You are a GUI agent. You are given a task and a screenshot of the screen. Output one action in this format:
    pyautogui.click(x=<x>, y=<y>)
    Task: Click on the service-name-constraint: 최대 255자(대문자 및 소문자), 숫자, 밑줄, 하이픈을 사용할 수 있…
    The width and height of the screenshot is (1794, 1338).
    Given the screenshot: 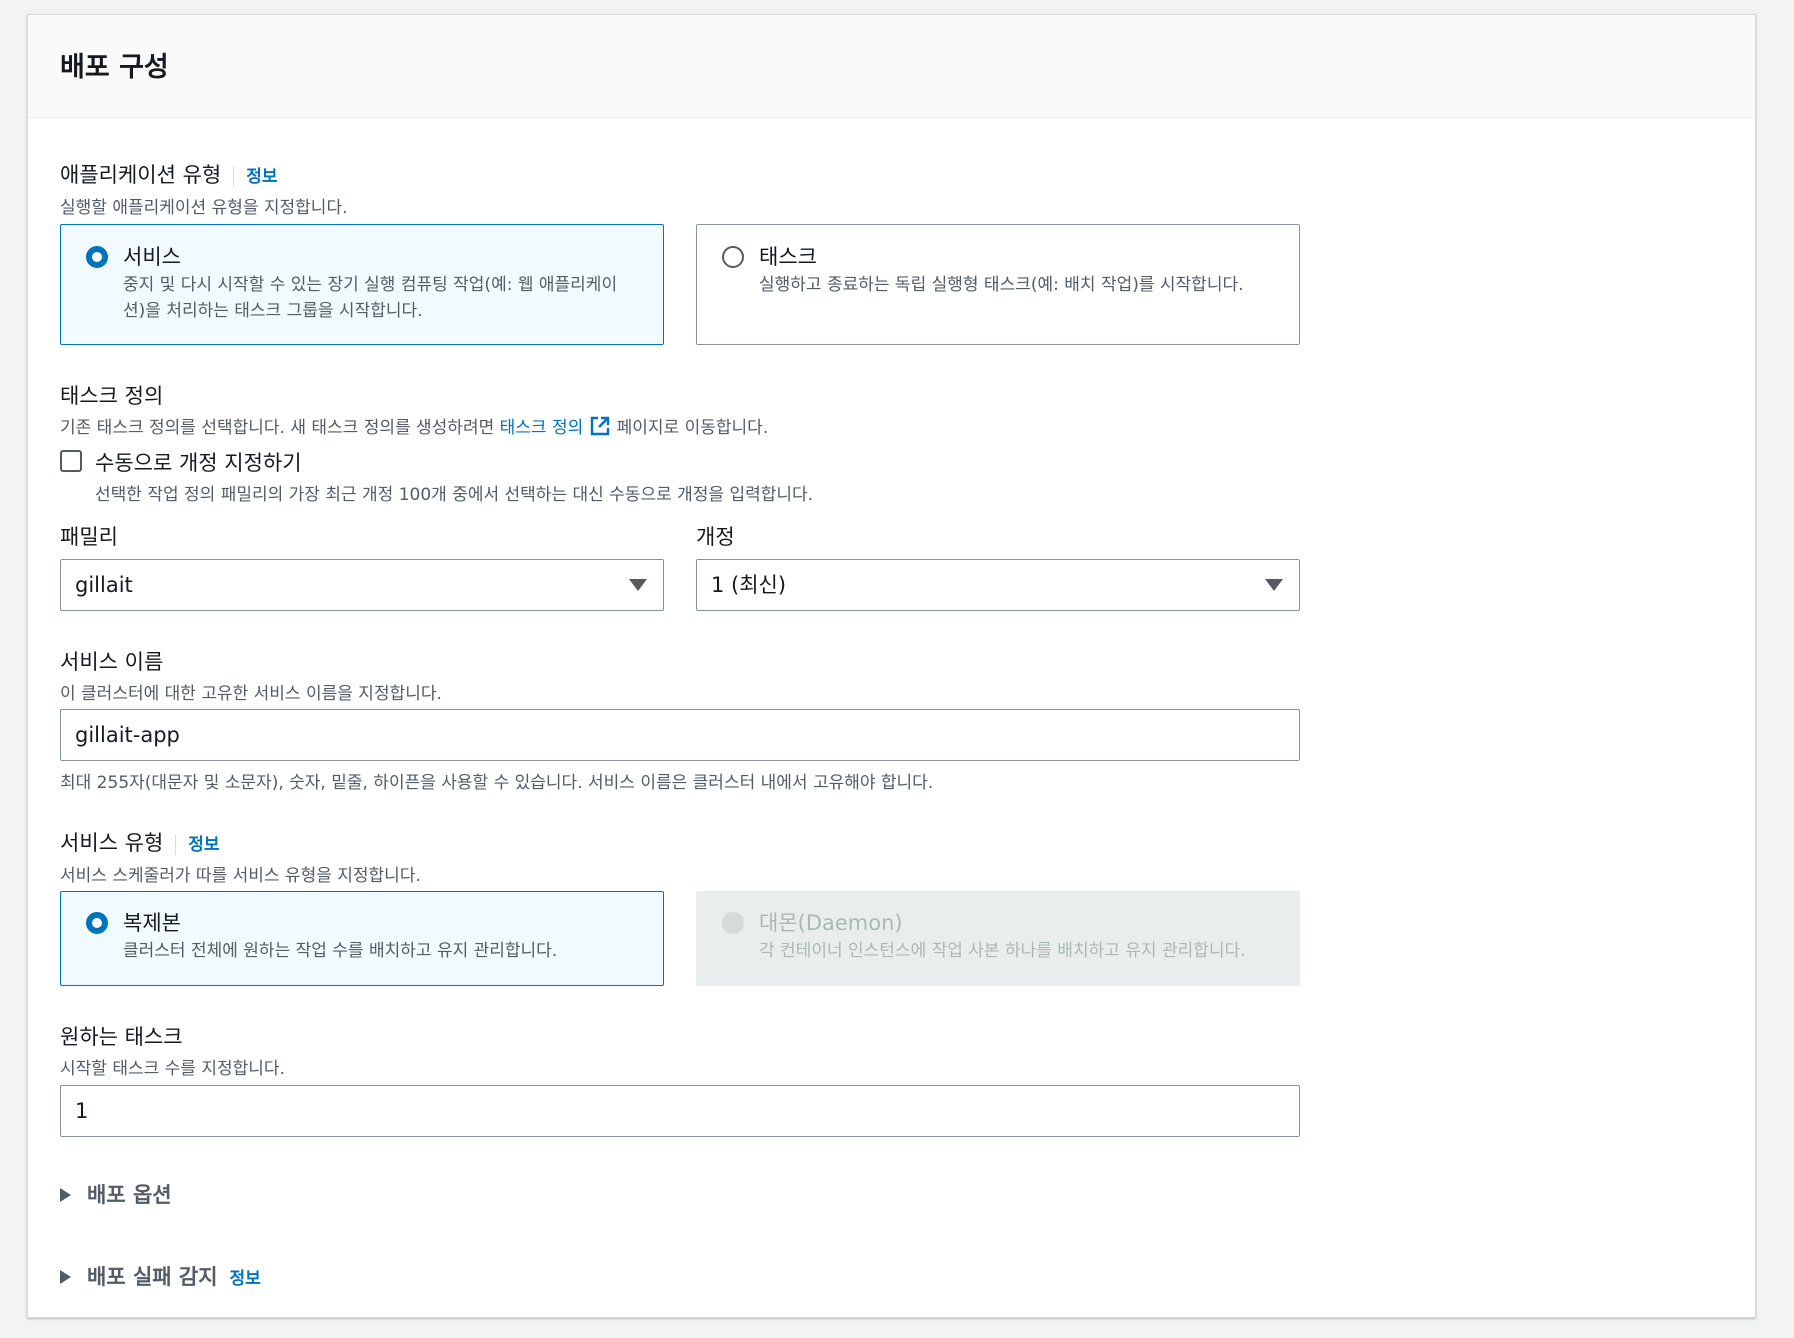 What is the action you would take?
    pyautogui.click(x=497, y=783)
    